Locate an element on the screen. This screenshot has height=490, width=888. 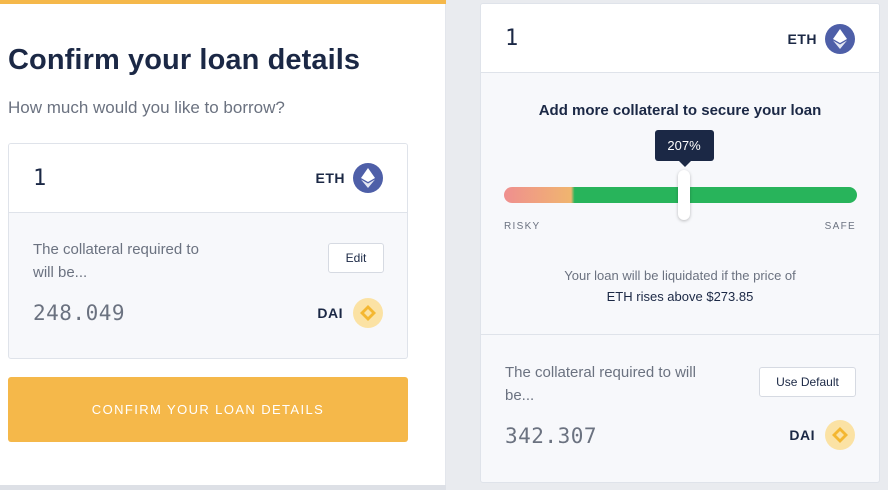
page-title: Confirm your loan details is located at coordinates (184, 60).